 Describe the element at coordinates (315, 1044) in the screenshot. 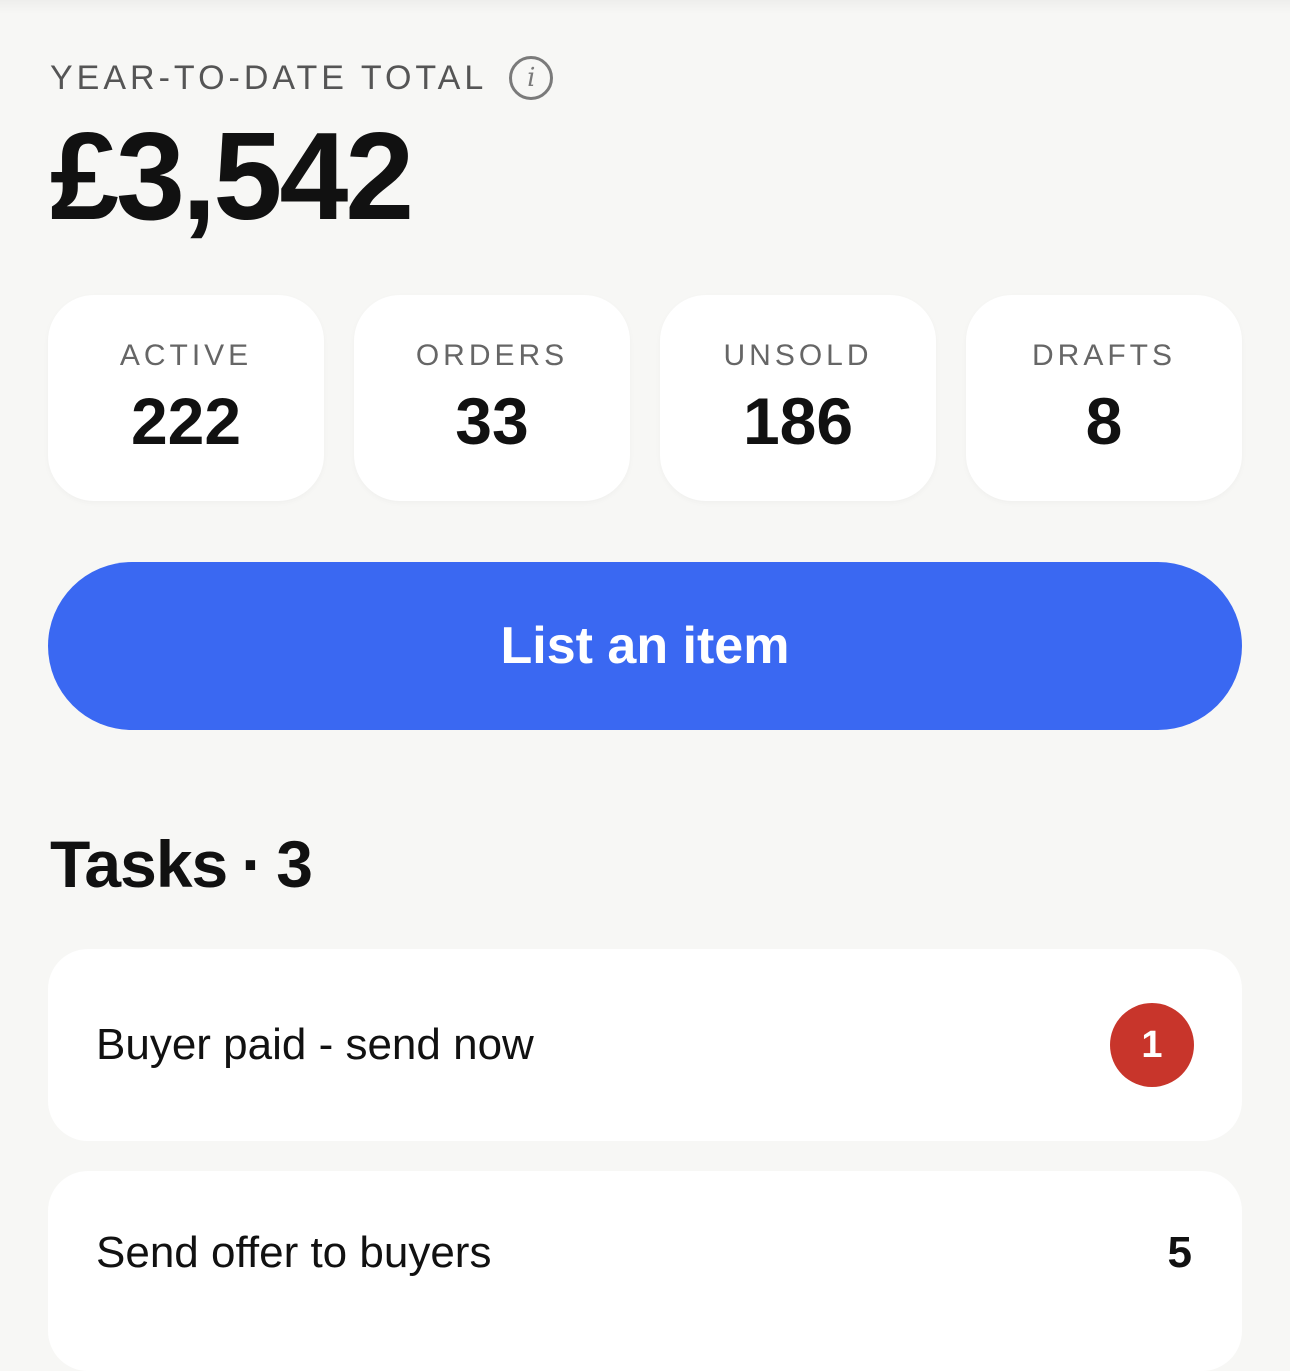

I see `task-label: Buyer paid - send now` at that location.